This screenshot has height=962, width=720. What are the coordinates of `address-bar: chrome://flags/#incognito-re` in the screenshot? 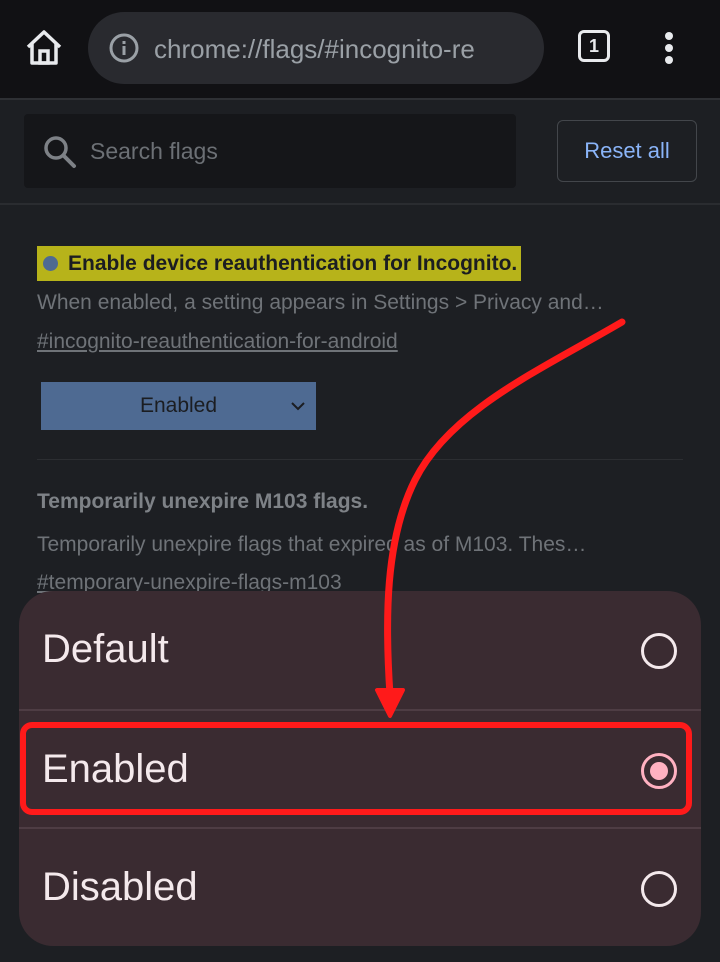 It's located at (316, 48).